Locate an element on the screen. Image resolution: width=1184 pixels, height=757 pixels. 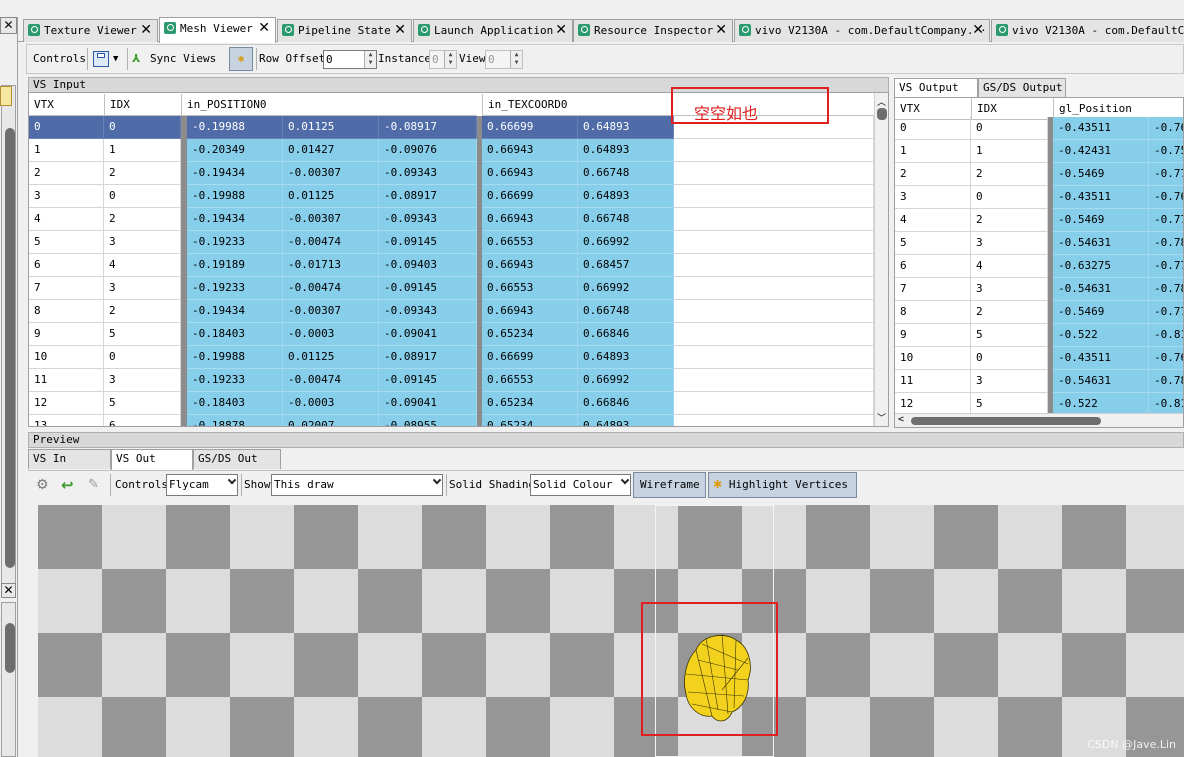
dock-scroll-thumb is located at coordinates (10, 348).